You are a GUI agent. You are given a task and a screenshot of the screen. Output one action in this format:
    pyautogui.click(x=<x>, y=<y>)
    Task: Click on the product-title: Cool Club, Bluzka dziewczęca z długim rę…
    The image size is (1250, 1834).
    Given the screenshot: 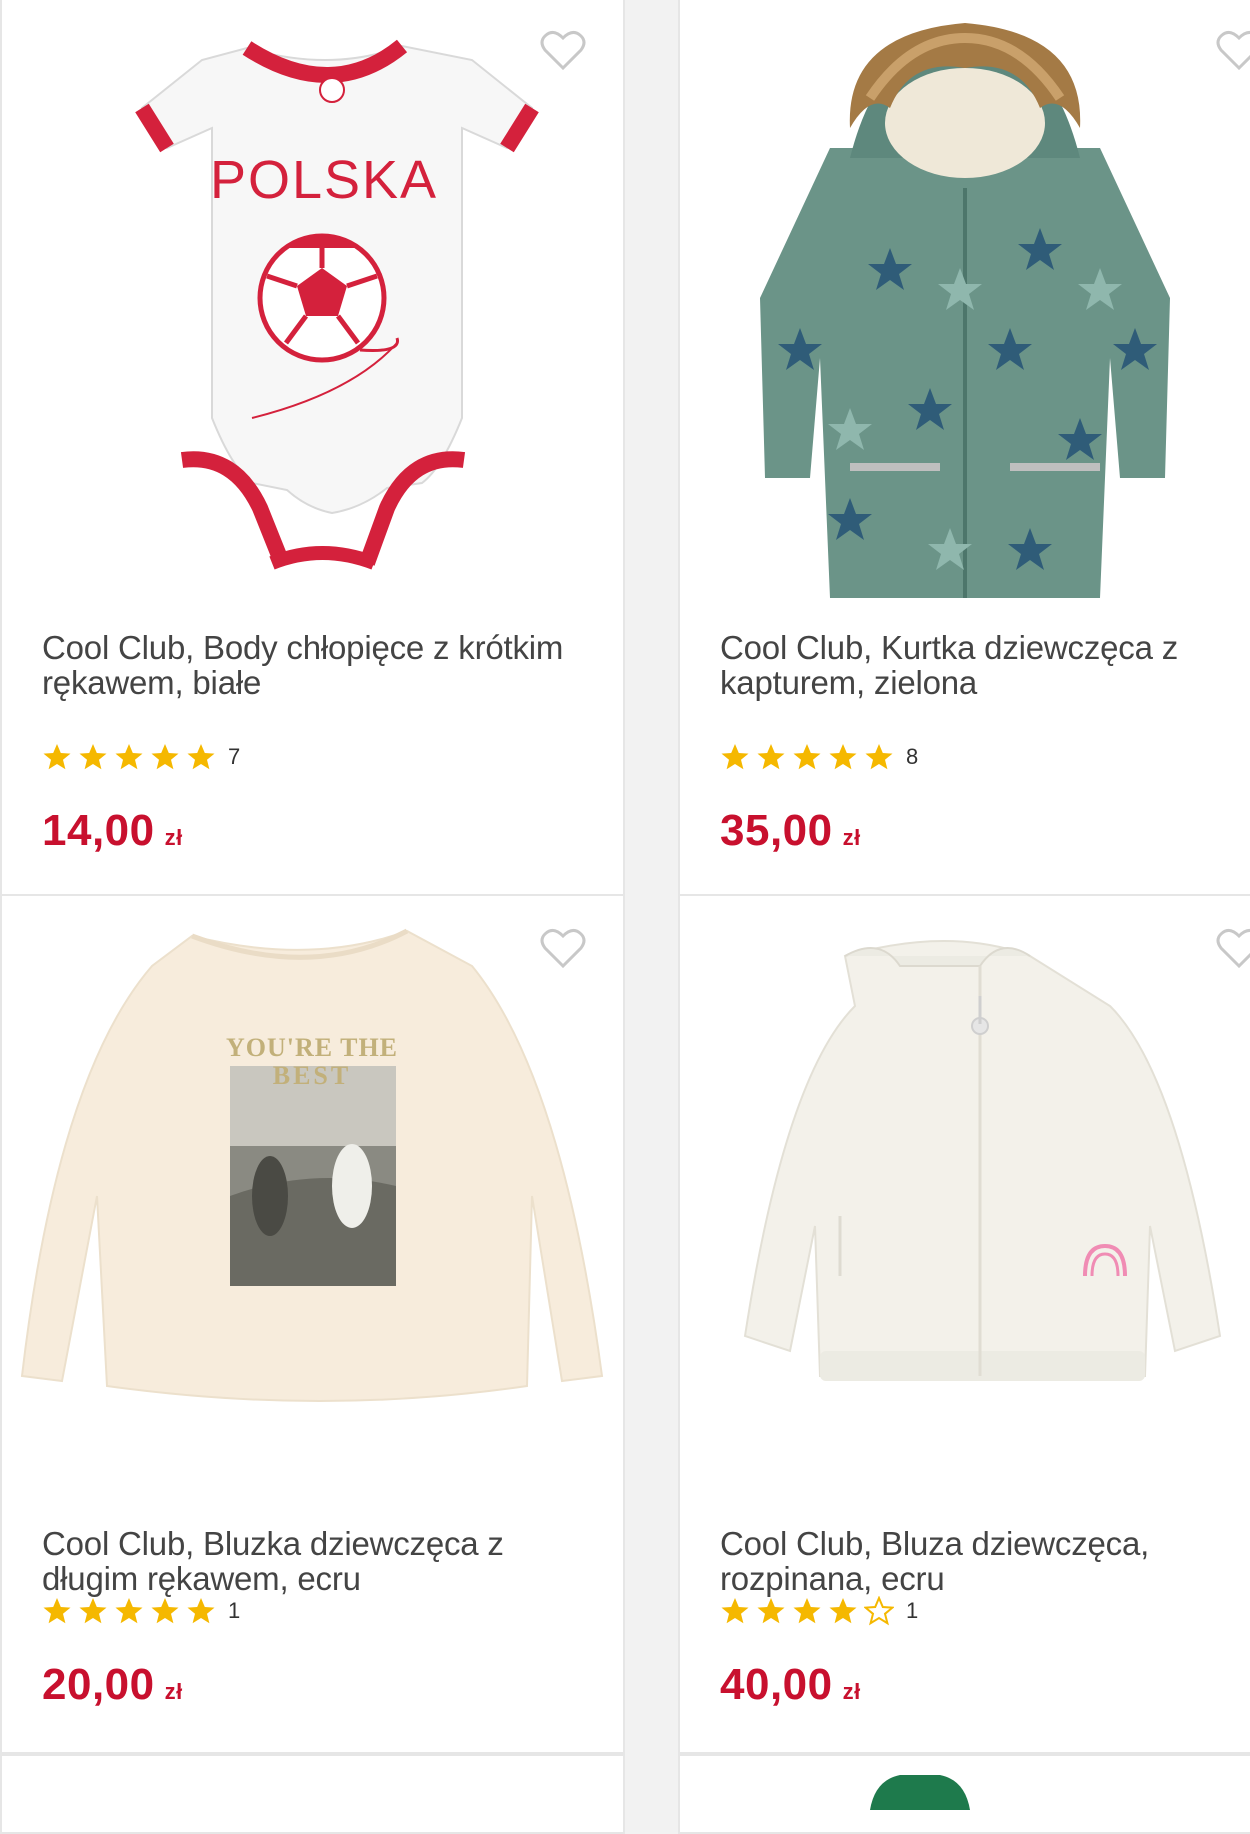 What is the action you would take?
    pyautogui.click(x=312, y=1561)
    